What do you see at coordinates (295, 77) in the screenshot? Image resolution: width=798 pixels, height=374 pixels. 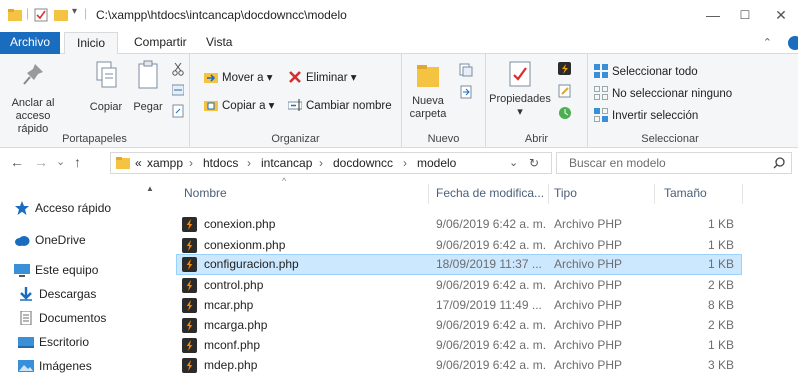 I see `delete-icon` at bounding box center [295, 77].